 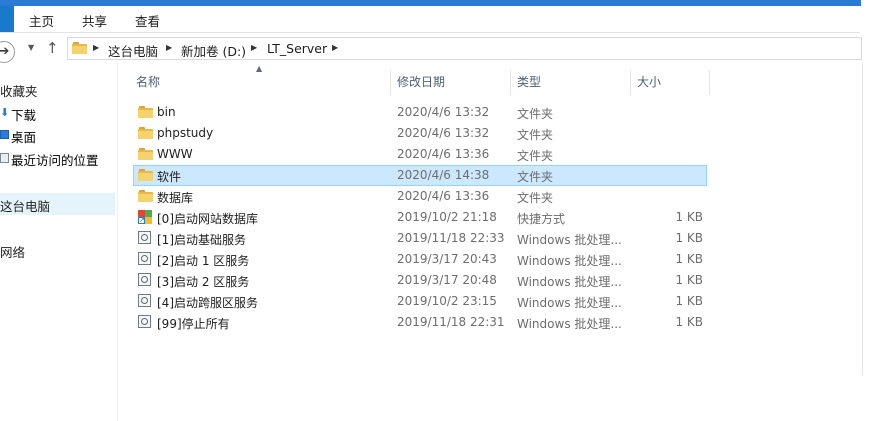 I want to click on nav-item-label: 最近访问的位置, so click(x=55, y=160).